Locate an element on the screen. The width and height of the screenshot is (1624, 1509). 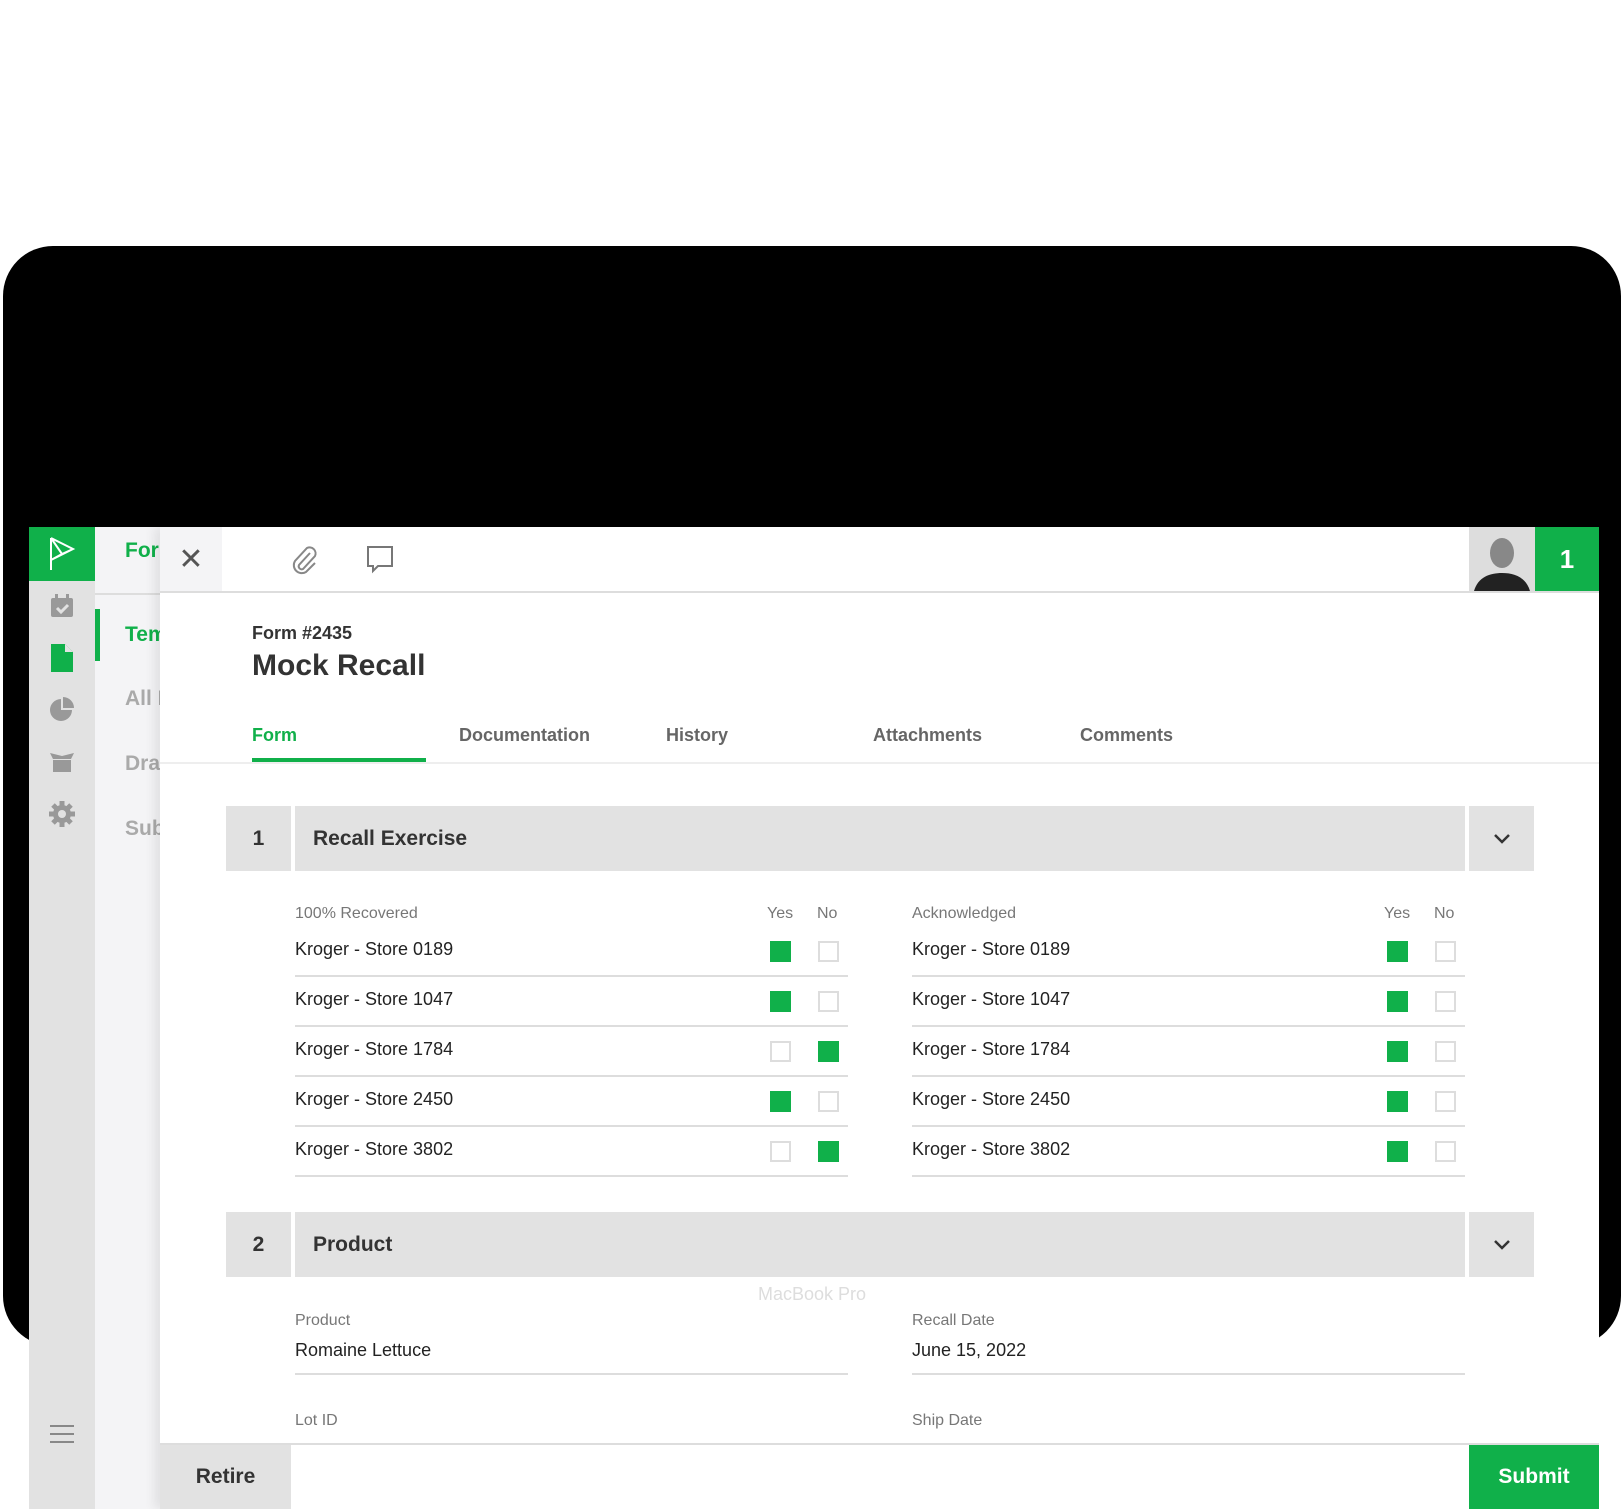
nav-item-drafts: Drafts is located at coordinates (142, 764).